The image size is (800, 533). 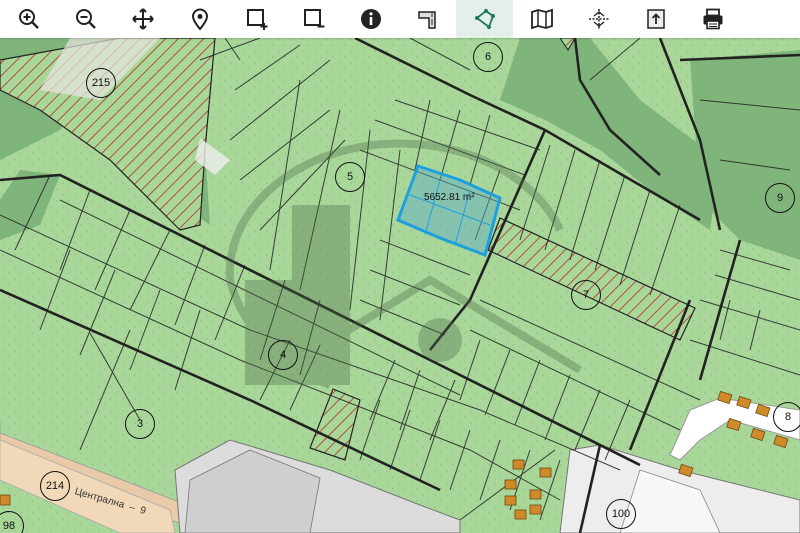 I want to click on zoom-out-icon, so click(x=85, y=19).